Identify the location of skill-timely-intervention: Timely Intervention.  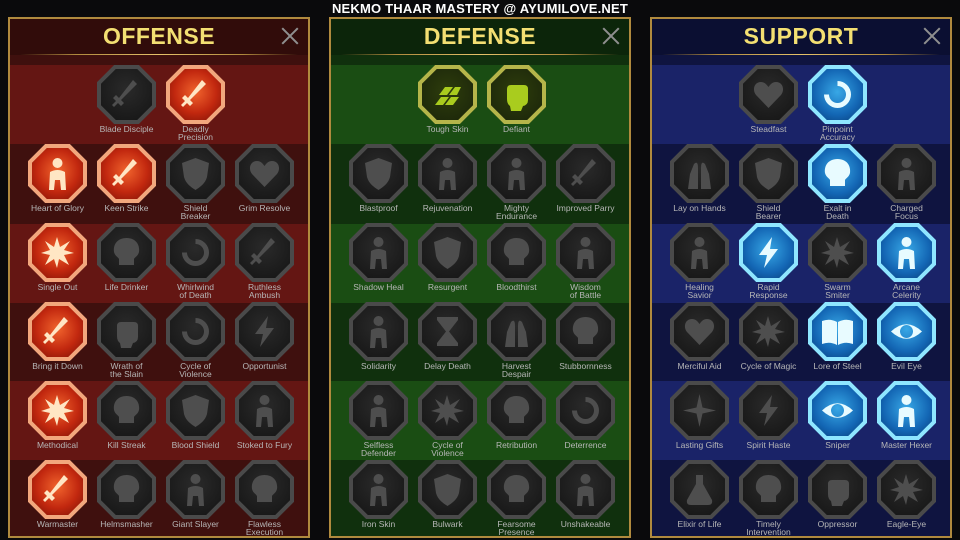
(768, 498).